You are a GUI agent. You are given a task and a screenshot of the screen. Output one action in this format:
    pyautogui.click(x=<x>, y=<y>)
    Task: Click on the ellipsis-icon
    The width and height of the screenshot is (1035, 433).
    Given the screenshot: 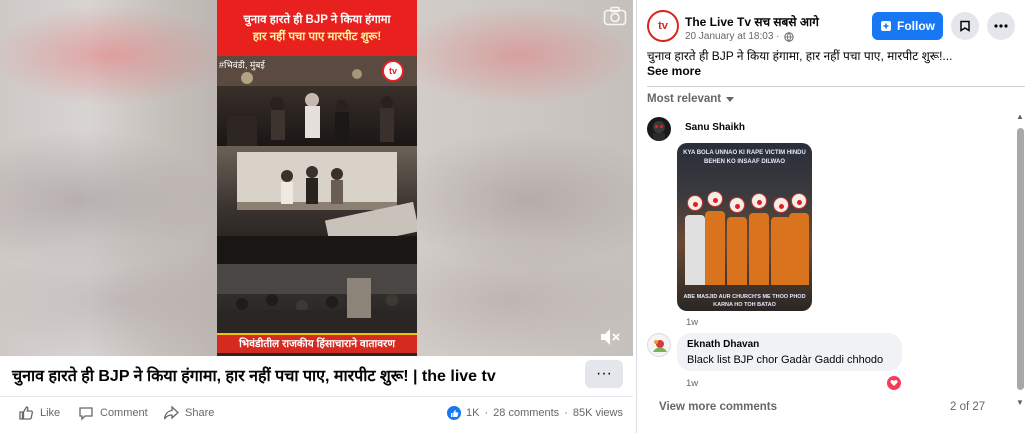 What is the action you would take?
    pyautogui.click(x=1001, y=26)
    